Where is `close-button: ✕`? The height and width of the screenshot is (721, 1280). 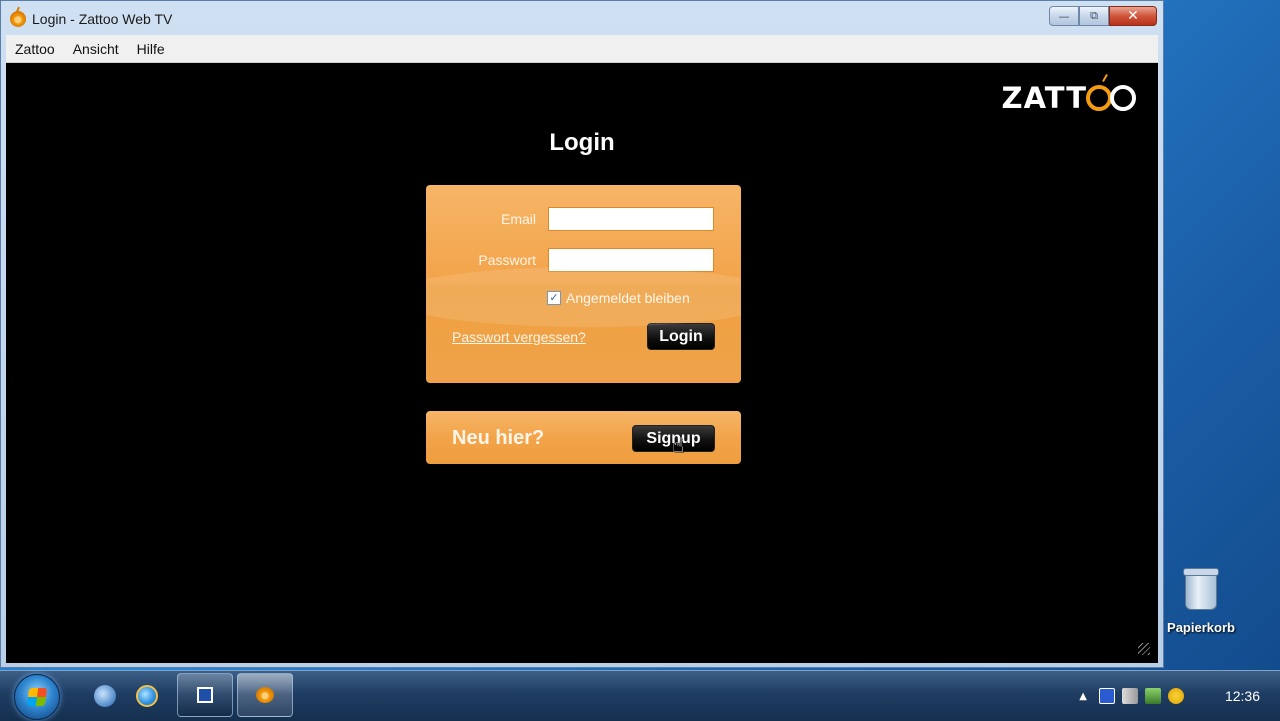 close-button: ✕ is located at coordinates (1133, 16).